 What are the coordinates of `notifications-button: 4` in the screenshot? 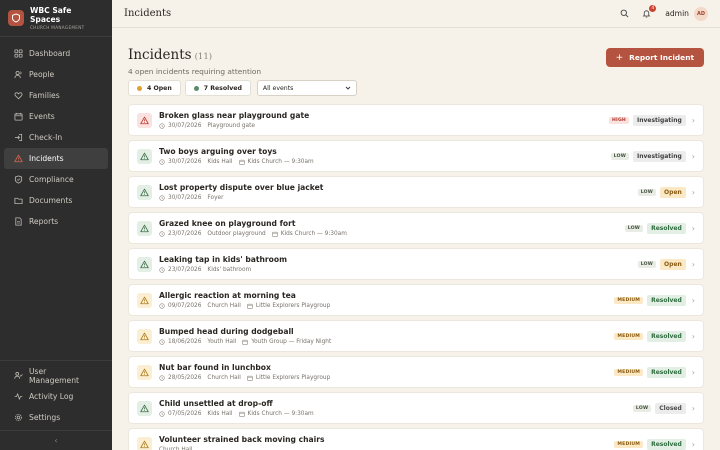 It's located at (648, 12).